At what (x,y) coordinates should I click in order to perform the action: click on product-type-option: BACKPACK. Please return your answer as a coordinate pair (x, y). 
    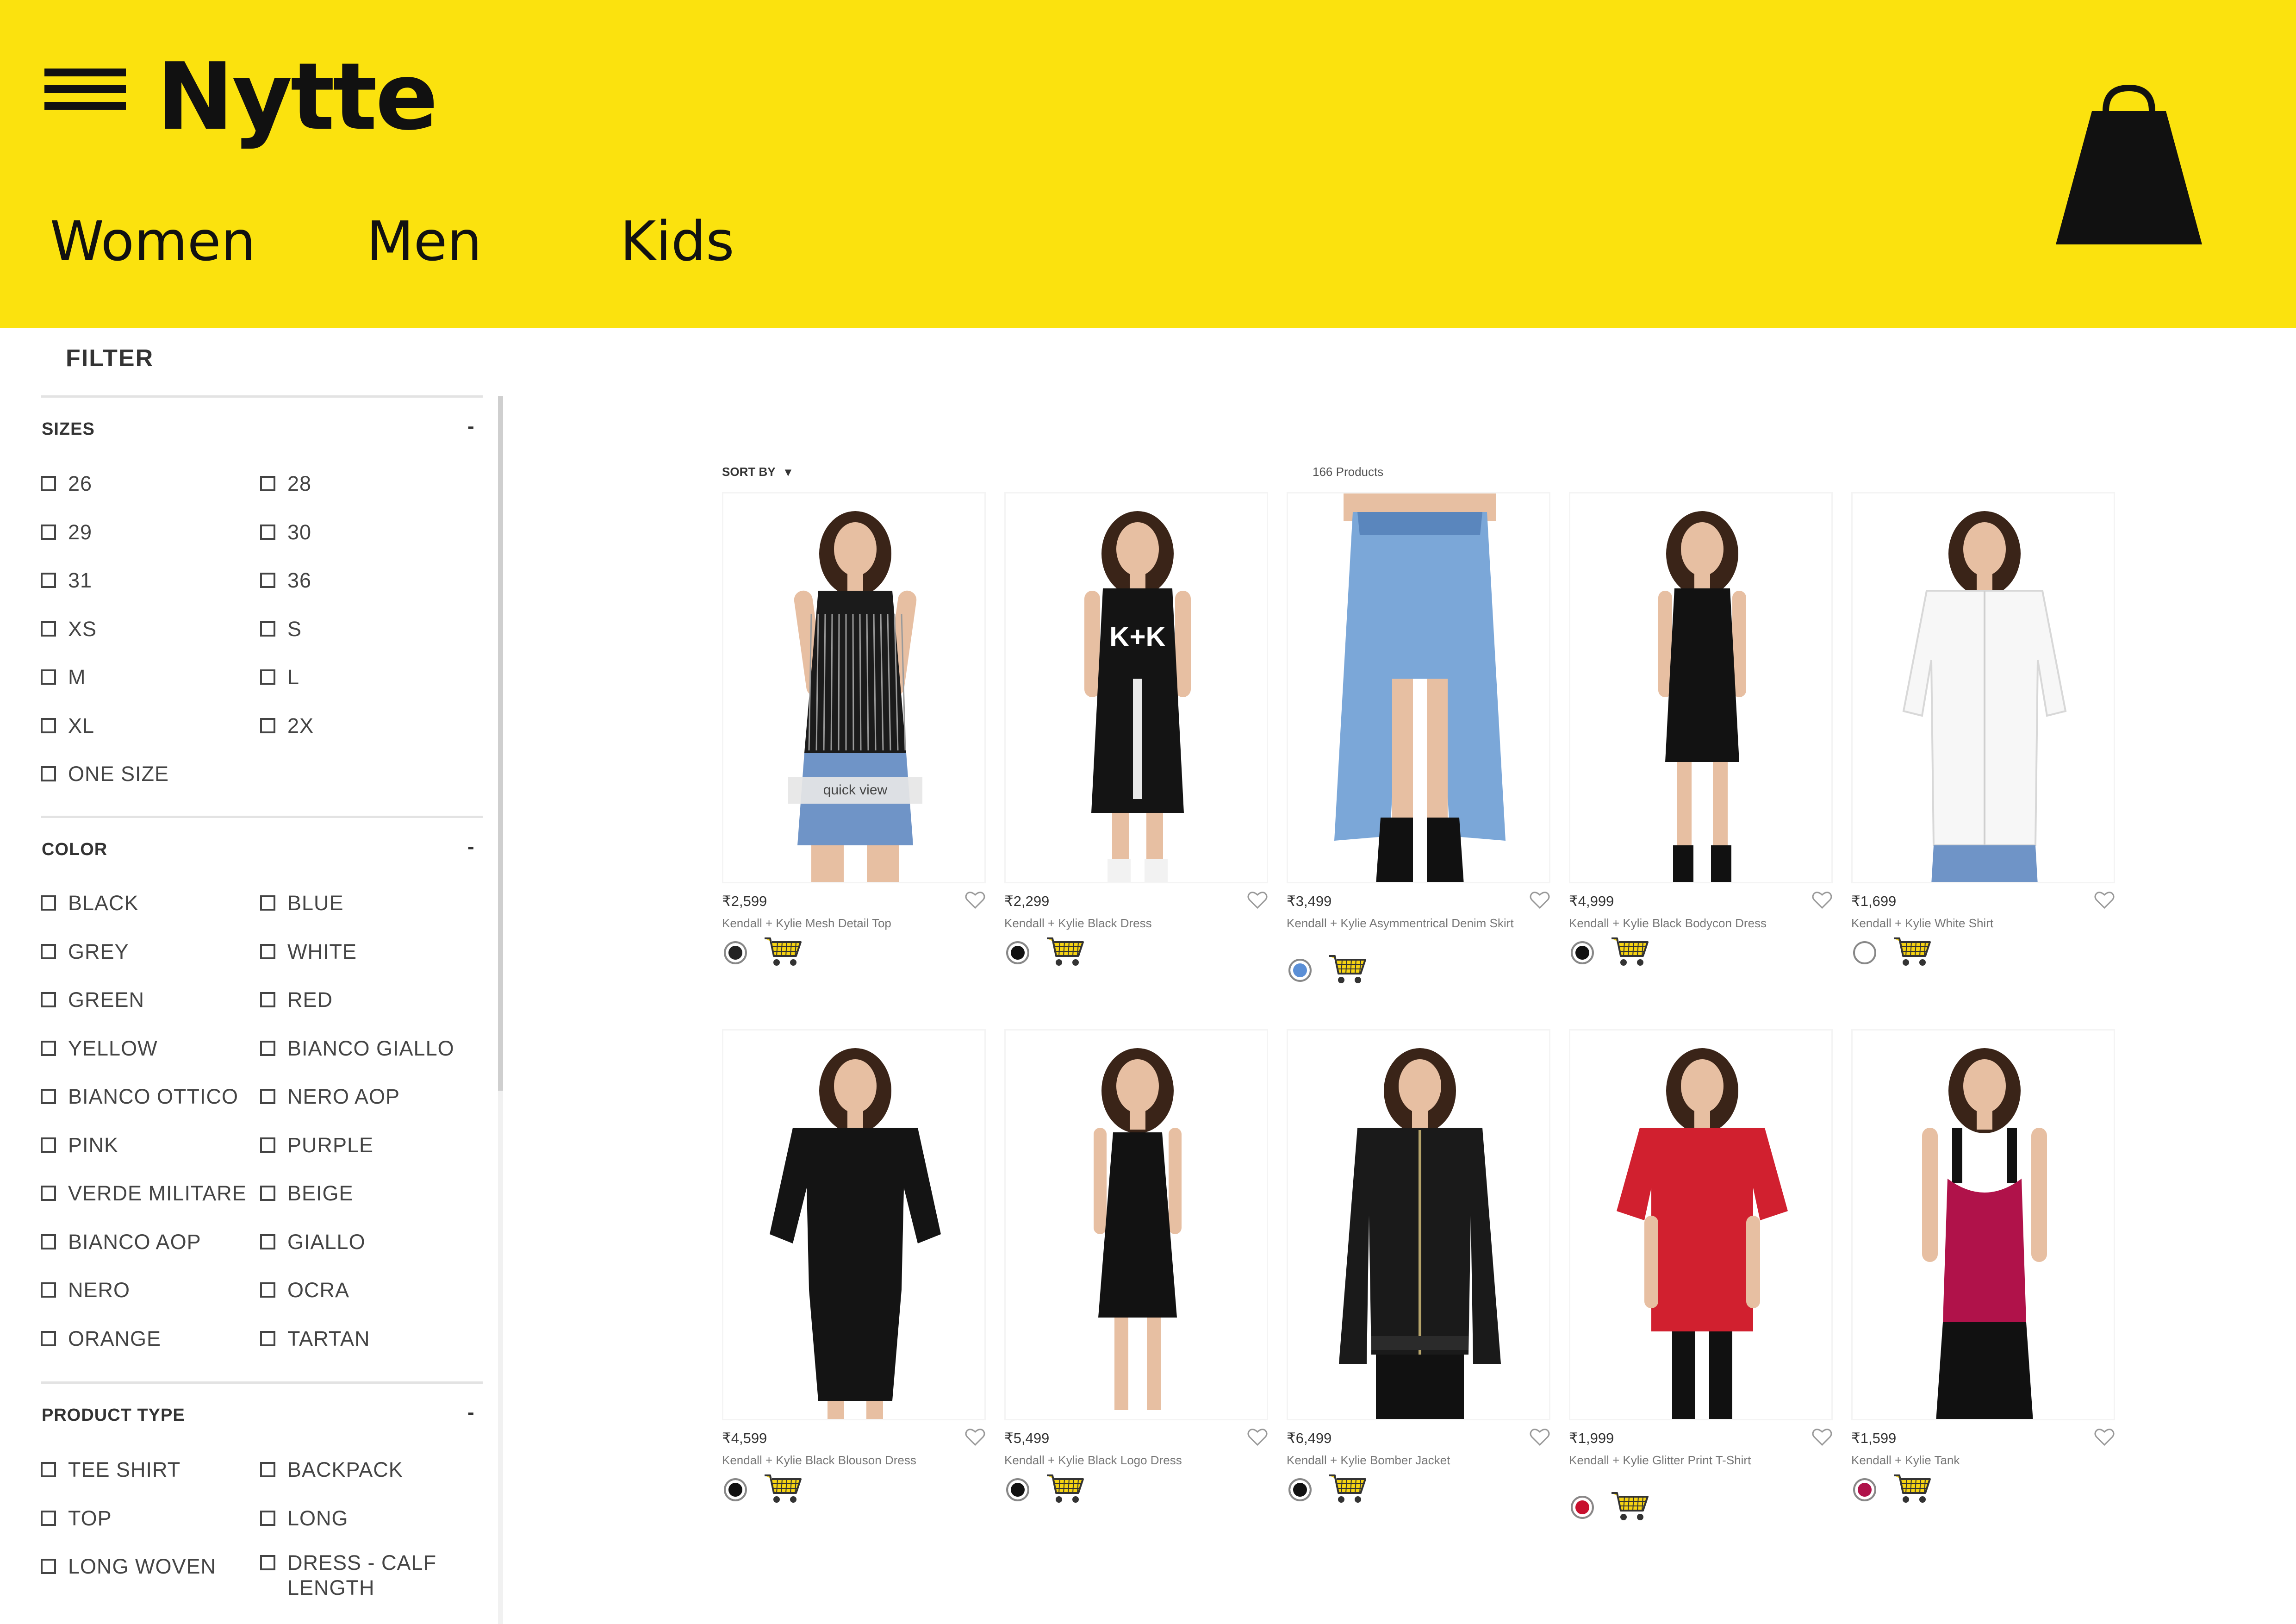
    Looking at the image, I should click on (331, 1469).